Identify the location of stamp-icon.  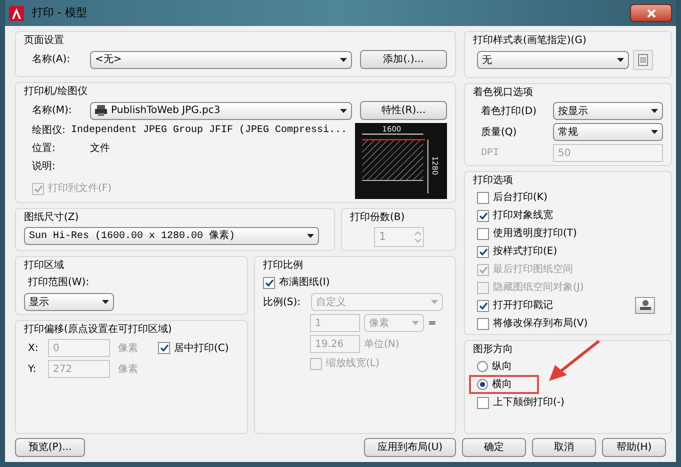
(645, 305).